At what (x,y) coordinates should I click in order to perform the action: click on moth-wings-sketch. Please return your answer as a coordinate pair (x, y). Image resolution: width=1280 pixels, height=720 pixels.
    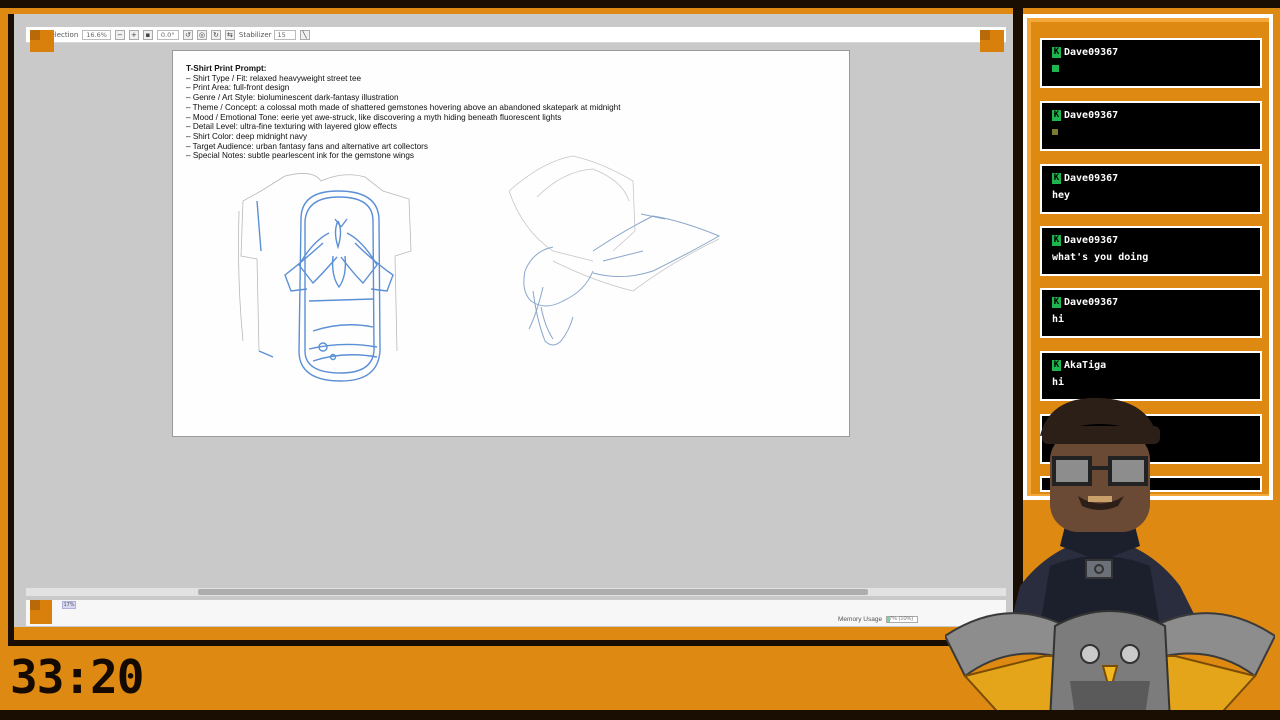
    Looking at the image, I should click on (614, 223).